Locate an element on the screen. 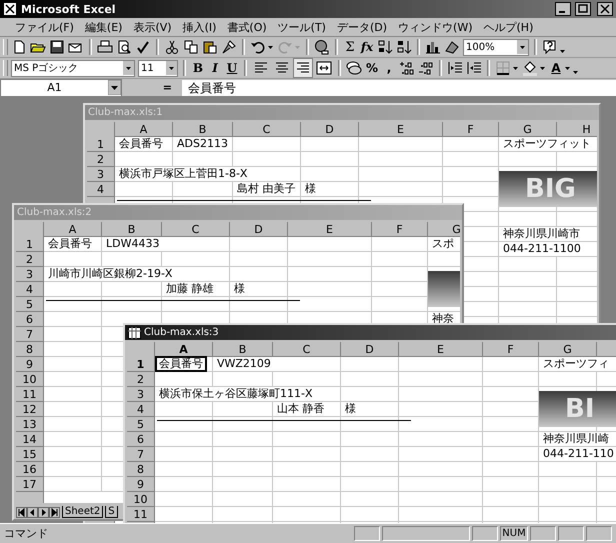  close-icon is located at coordinates (605, 9).